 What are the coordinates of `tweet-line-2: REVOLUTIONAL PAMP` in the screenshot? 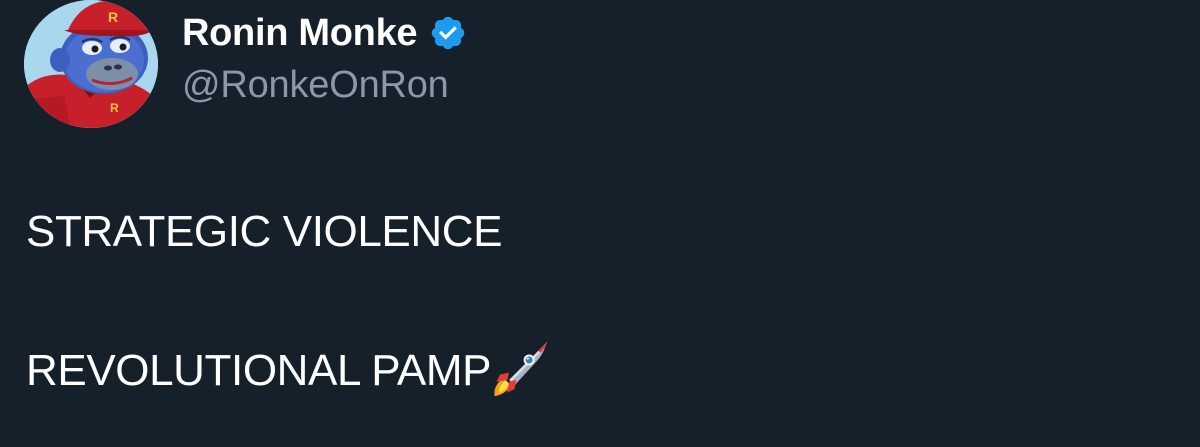 It's located at (601, 370).